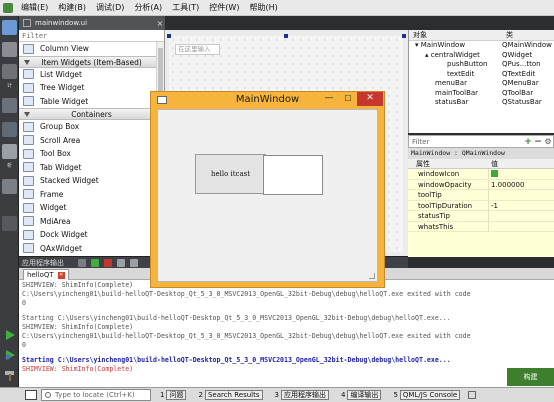 The height and width of the screenshot is (402, 554). Describe the element at coordinates (293, 175) in the screenshot. I see `text-edit` at that location.